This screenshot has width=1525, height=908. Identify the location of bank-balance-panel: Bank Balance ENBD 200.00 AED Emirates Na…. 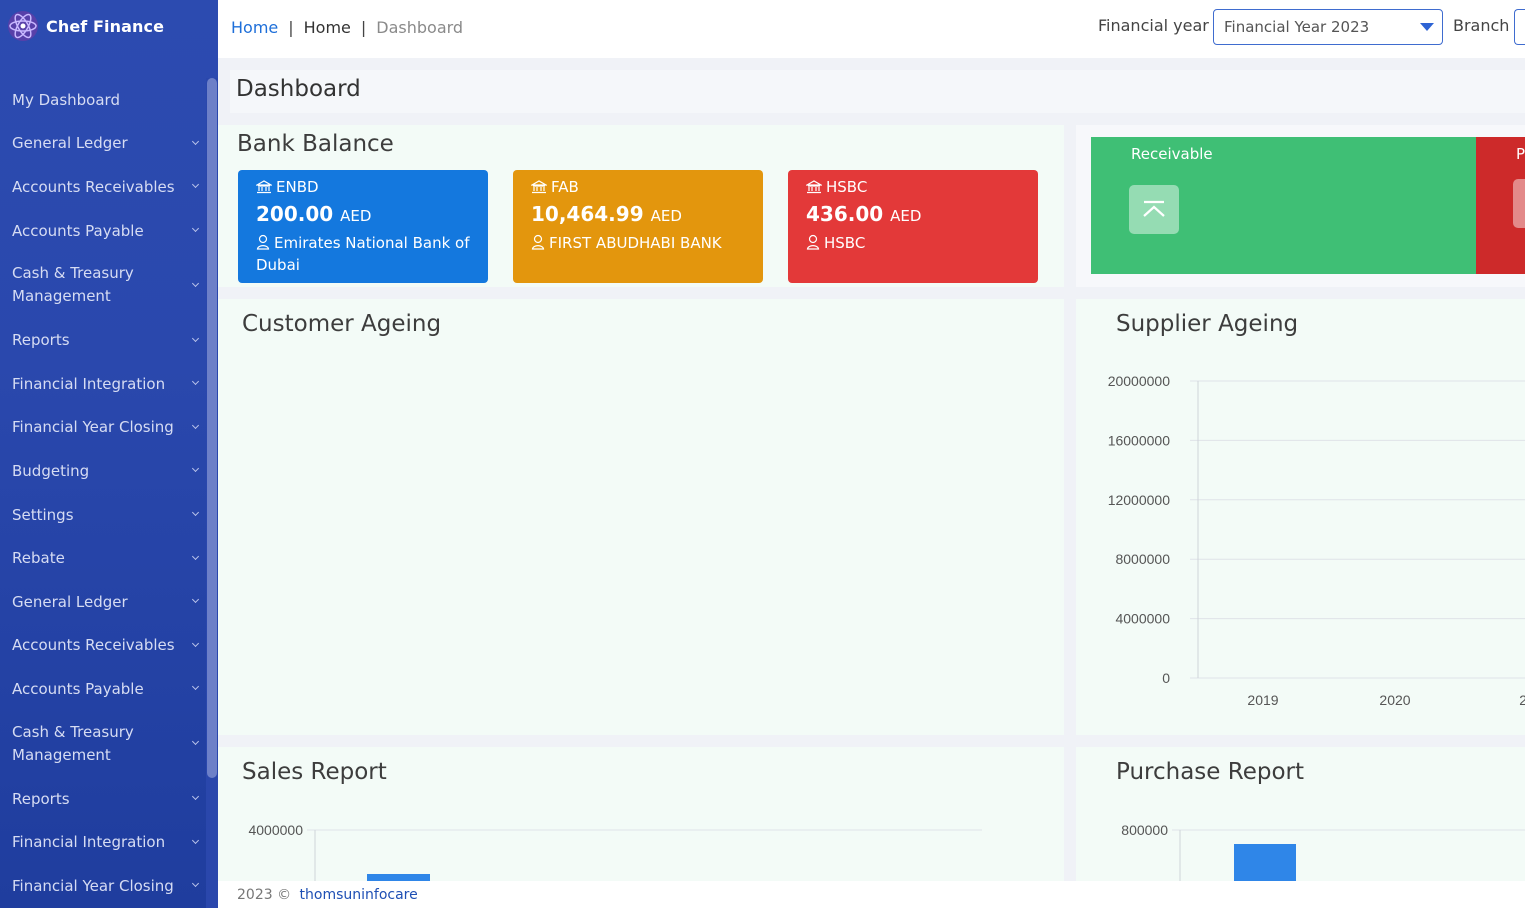
(641, 206).